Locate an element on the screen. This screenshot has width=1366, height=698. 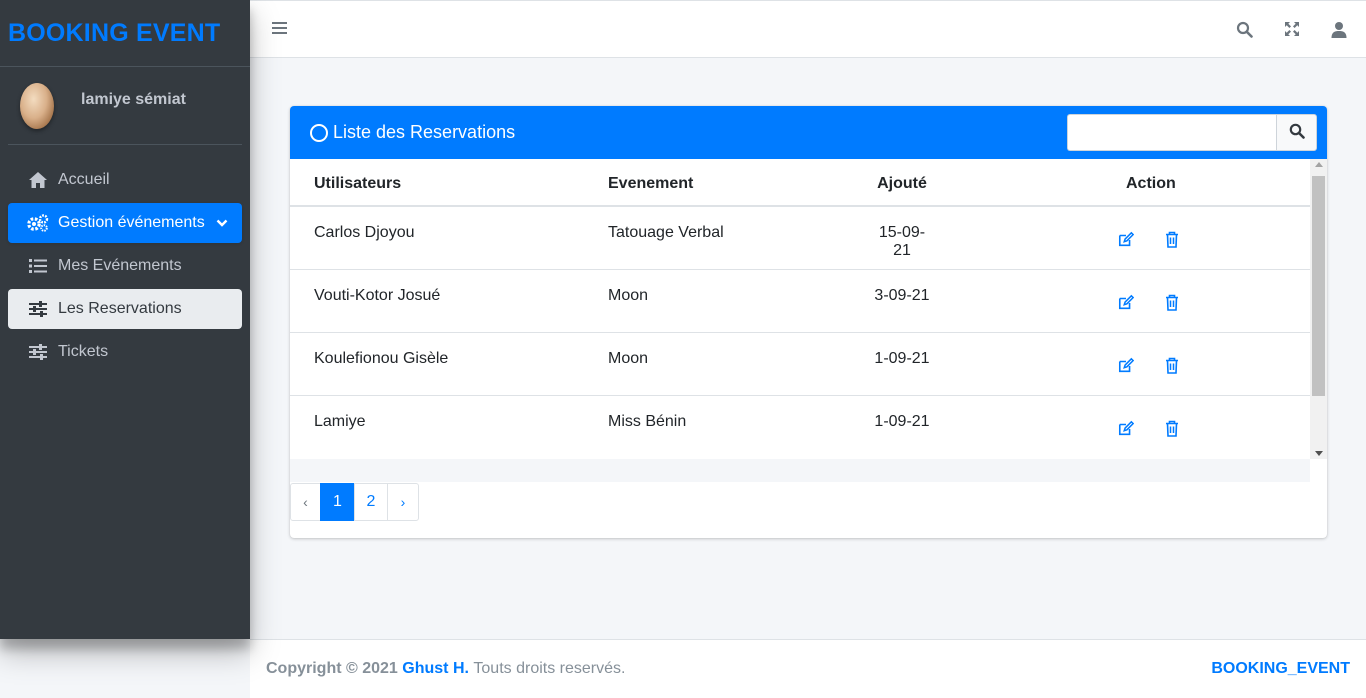
sidebar-item-label: Mes Evénements is located at coordinates (120, 265).